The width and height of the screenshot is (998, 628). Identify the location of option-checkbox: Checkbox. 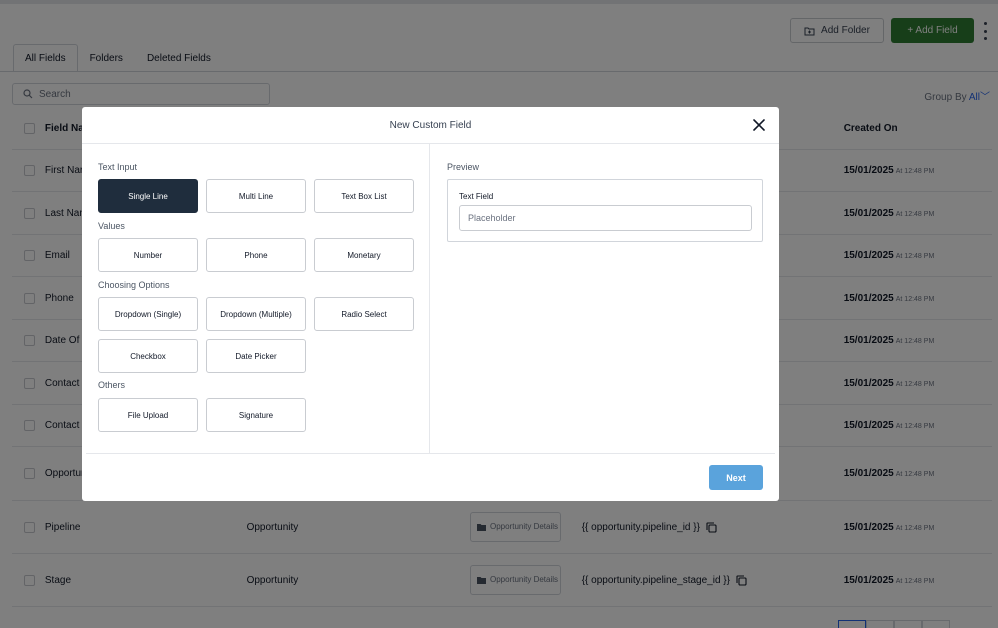
(148, 356).